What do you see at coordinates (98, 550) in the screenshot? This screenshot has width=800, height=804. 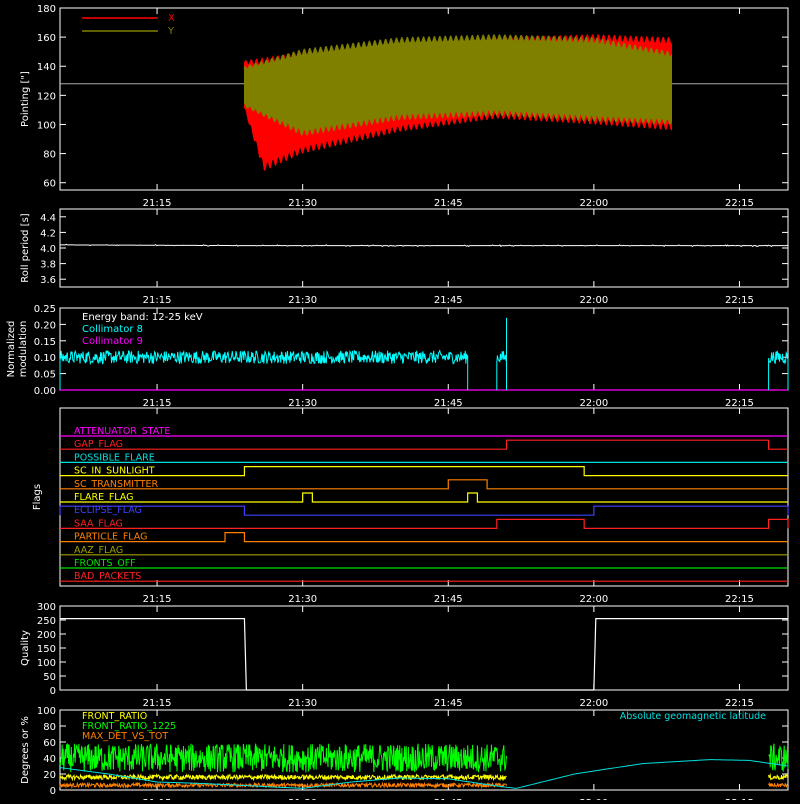 I see `flag-label-aaz-flag: AAZ_FLAG` at bounding box center [98, 550].